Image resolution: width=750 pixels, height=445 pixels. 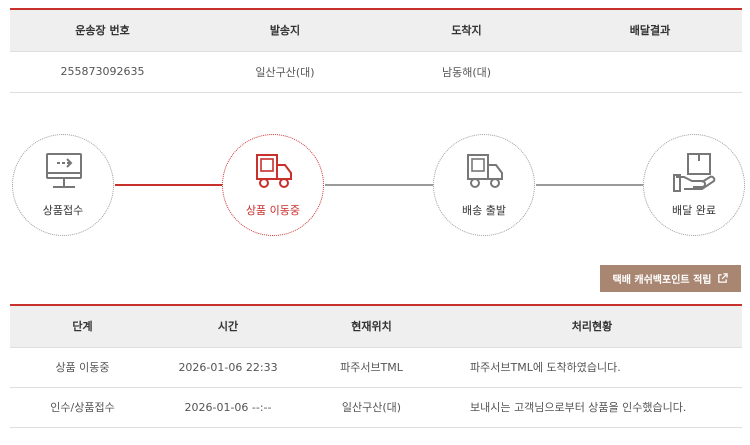 I want to click on monitor-arrow-icon, so click(x=64, y=170).